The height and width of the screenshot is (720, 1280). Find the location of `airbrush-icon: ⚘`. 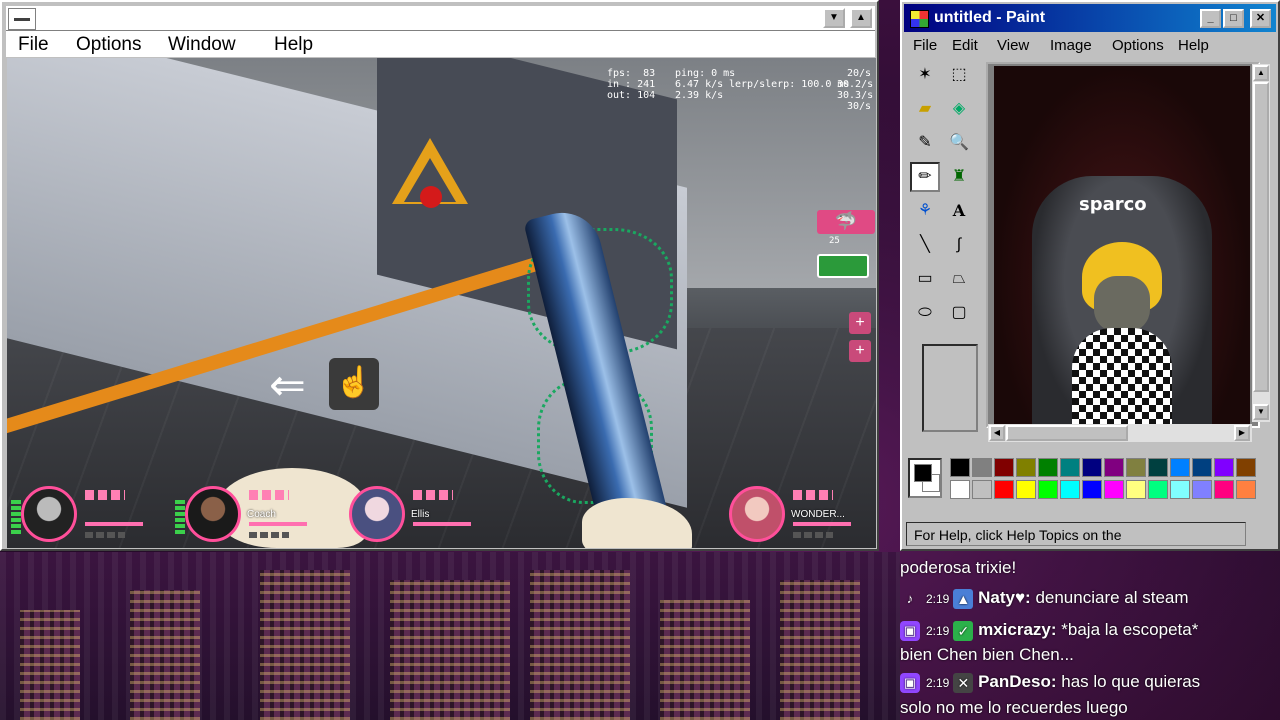

airbrush-icon: ⚘ is located at coordinates (925, 211).